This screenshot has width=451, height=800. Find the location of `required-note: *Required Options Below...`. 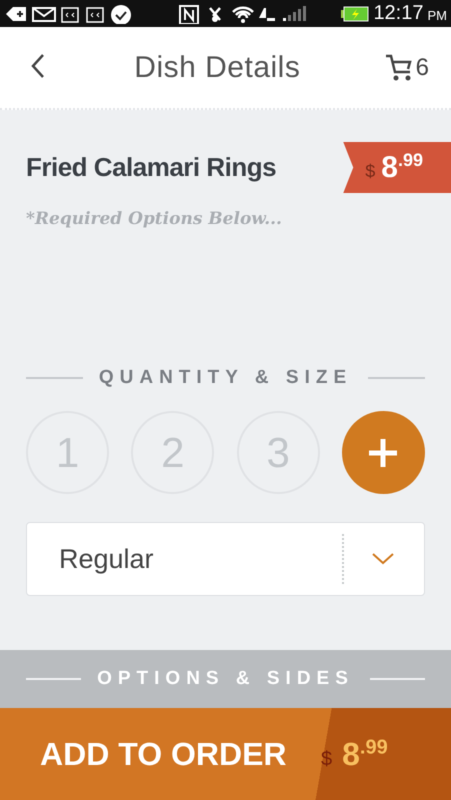

required-note: *Required Options Below... is located at coordinates (154, 219).